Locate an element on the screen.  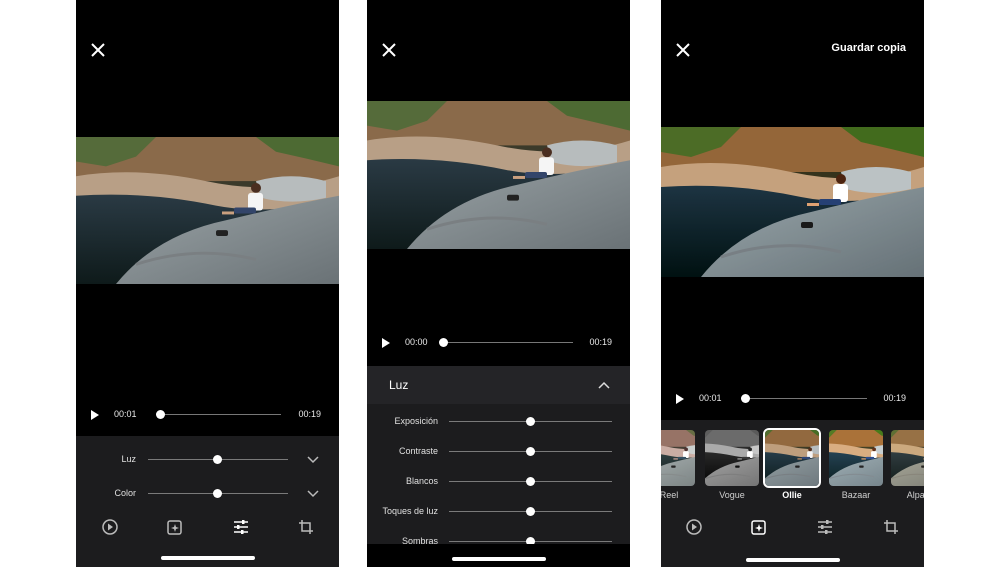
adjust-panel: Luz Color is located at coordinates (207, 501).